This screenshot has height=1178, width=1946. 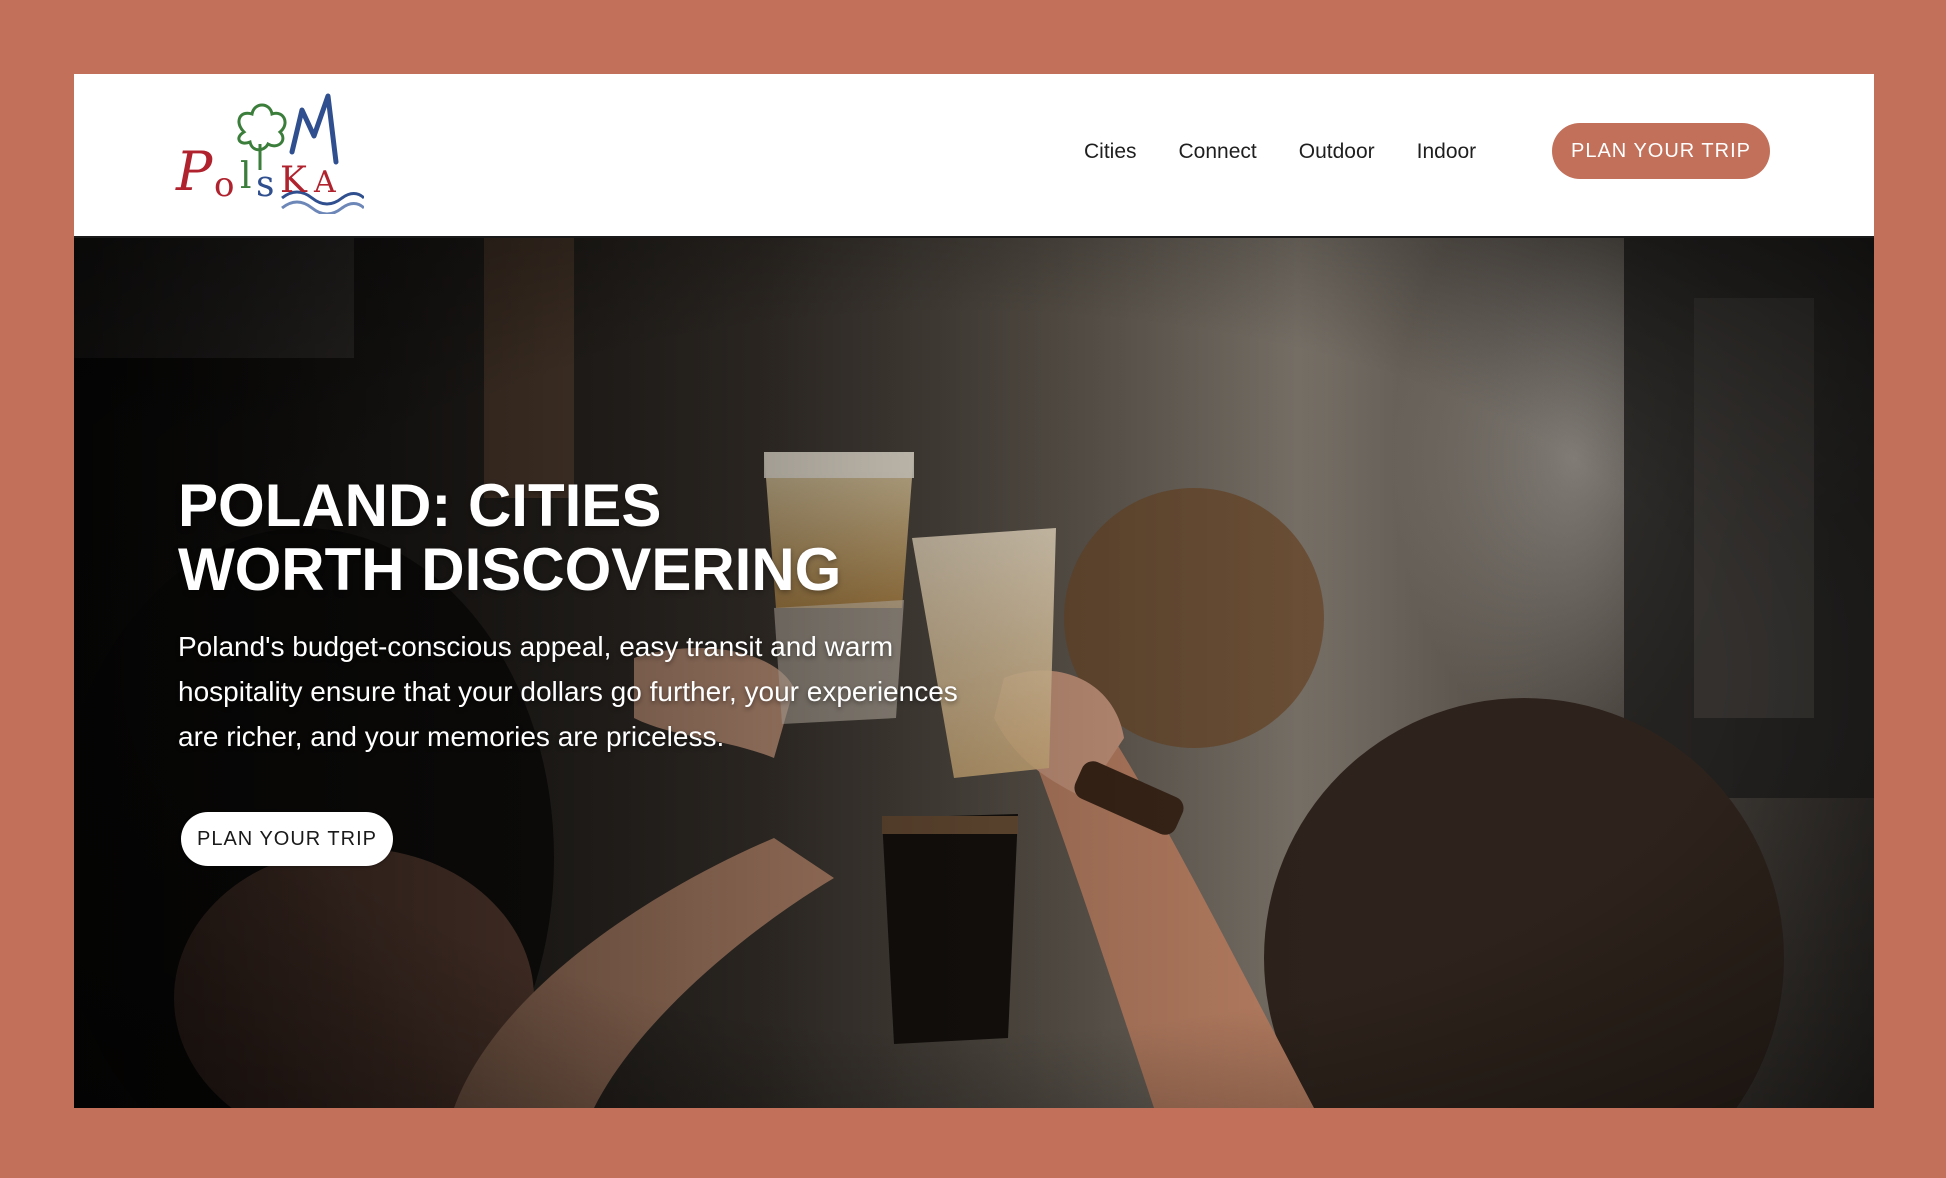 What do you see at coordinates (420, 505) in the screenshot?
I see `hero-title-line-1: POLAND: CITIES` at bounding box center [420, 505].